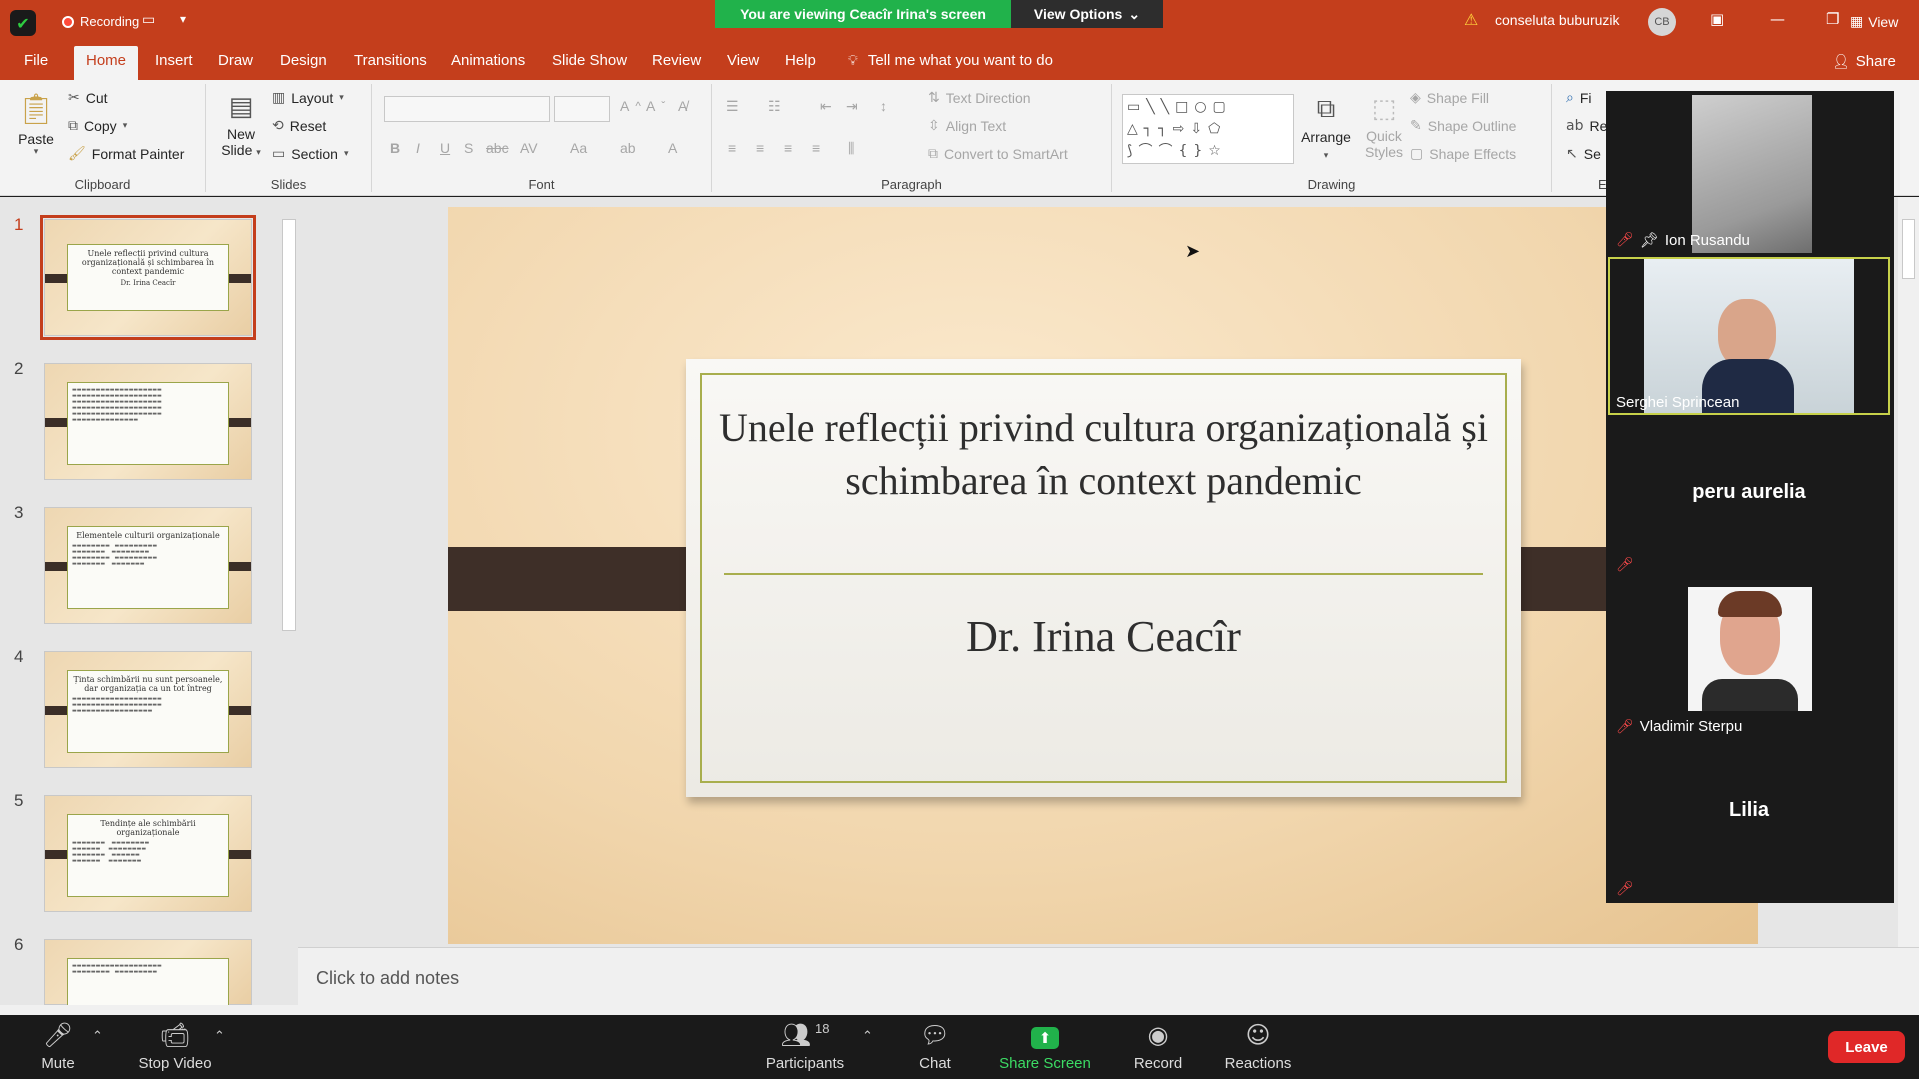 Image resolution: width=1919 pixels, height=1079 pixels. What do you see at coordinates (235, 63) in the screenshot?
I see `tab-draw: Draw` at bounding box center [235, 63].